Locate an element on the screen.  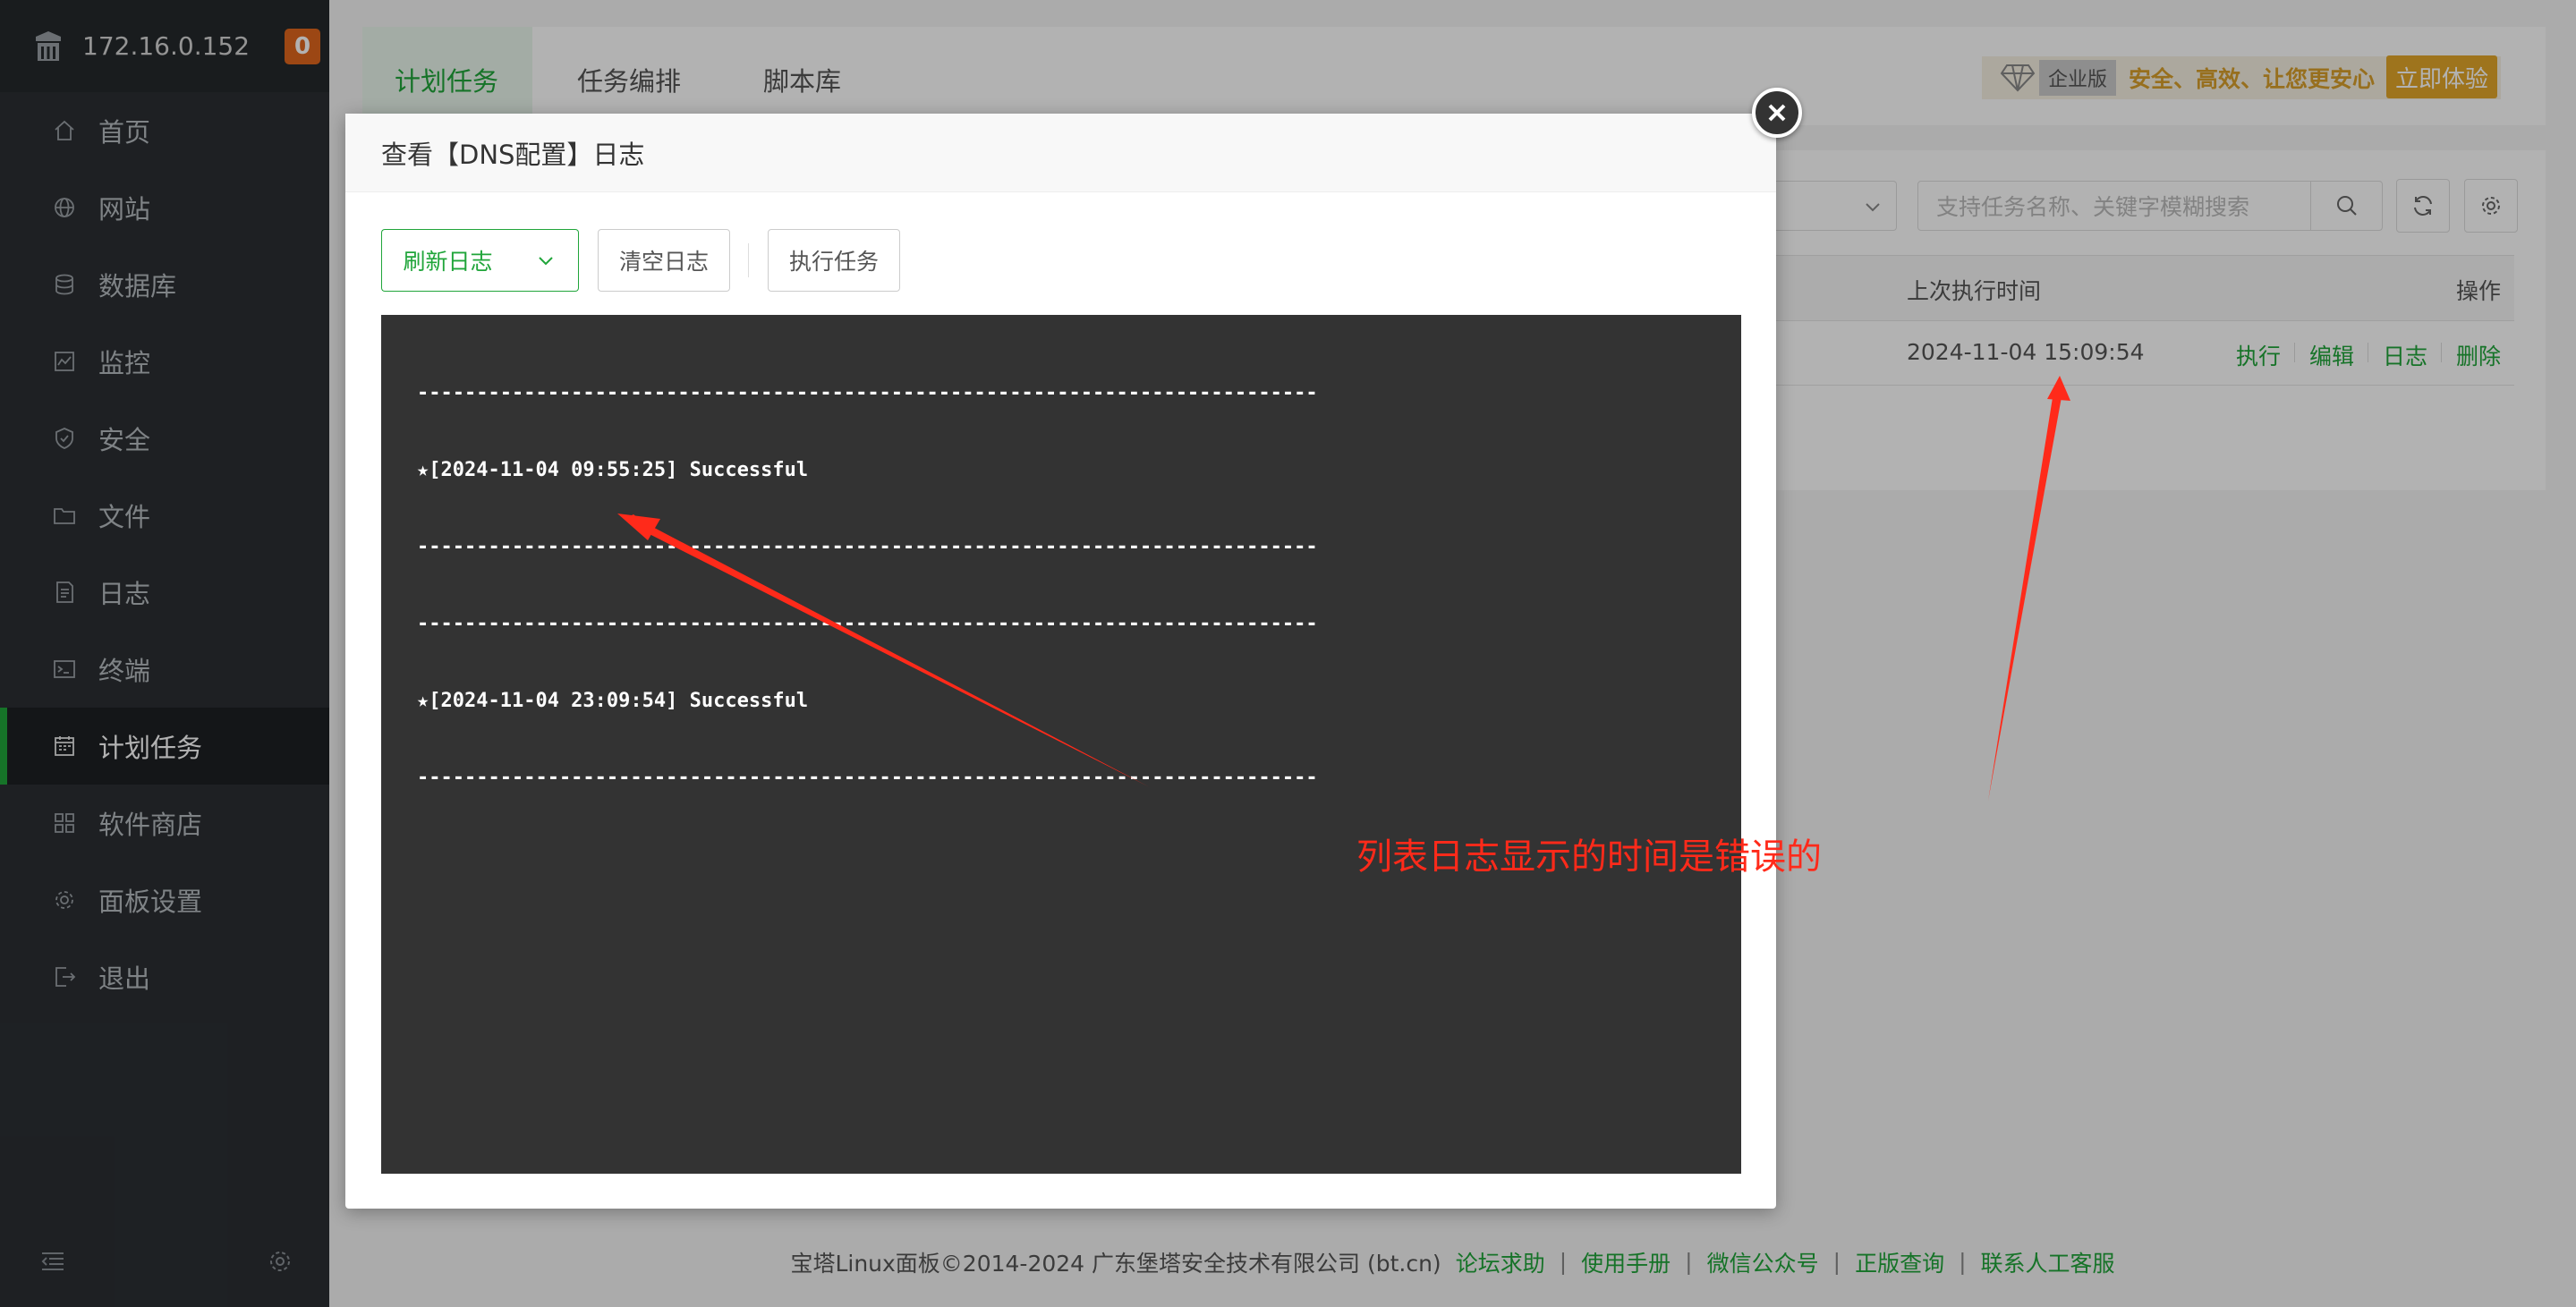
toolbar-separator is located at coordinates (748, 260).